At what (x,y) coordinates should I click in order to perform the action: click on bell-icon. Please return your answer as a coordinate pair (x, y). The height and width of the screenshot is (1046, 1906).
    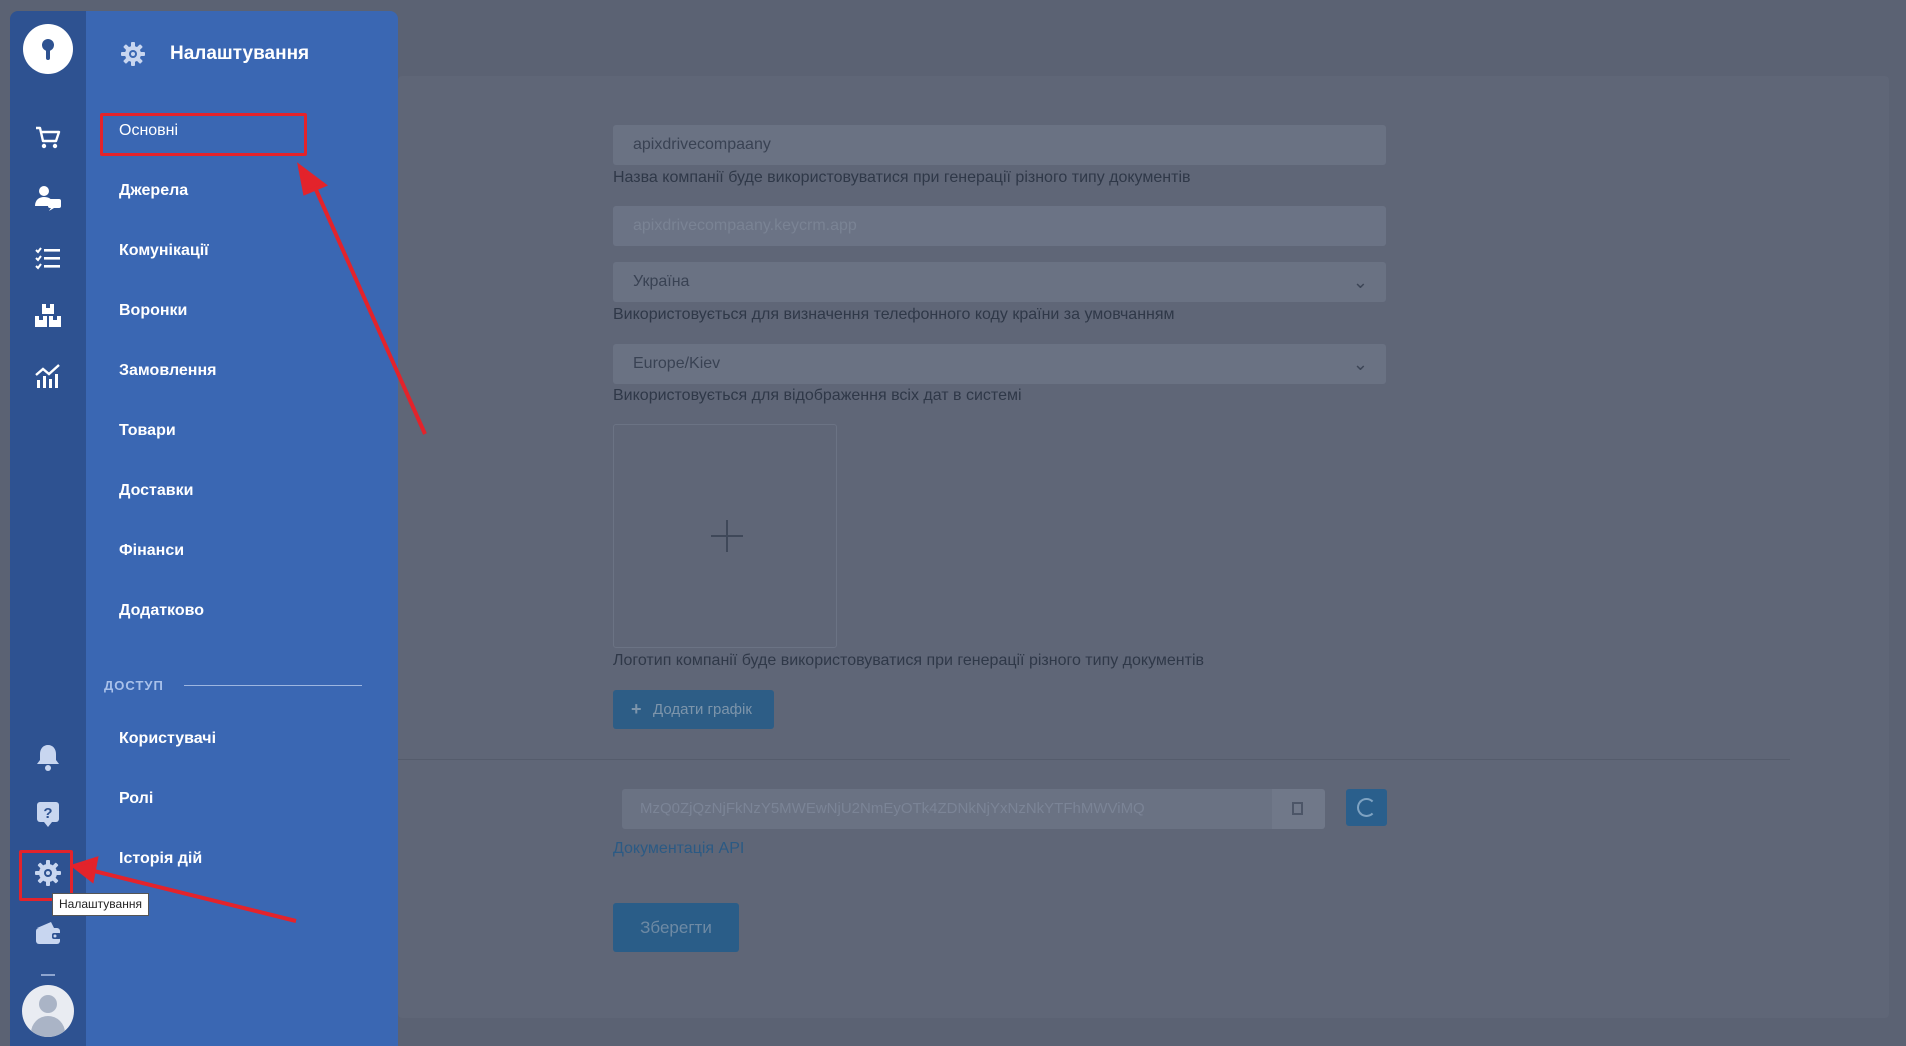
    Looking at the image, I should click on (48, 757).